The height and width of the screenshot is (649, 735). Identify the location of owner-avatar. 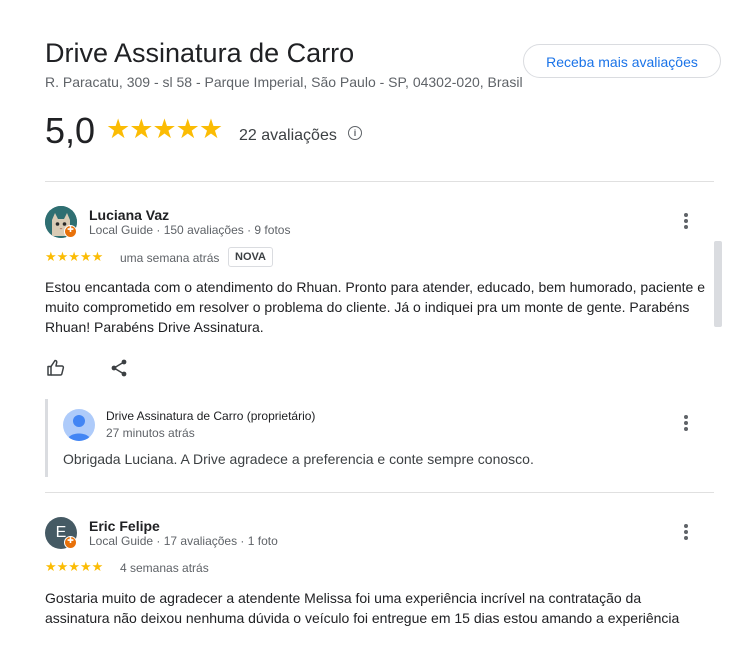
(79, 425).